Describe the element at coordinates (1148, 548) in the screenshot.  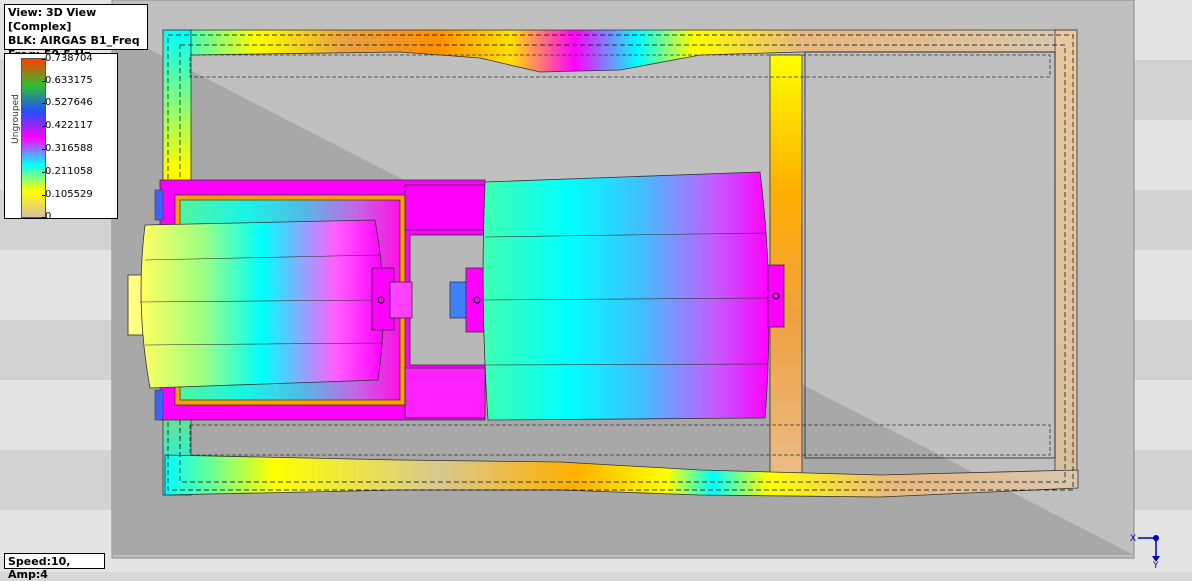
I see `axis-triad-icon: X Y` at that location.